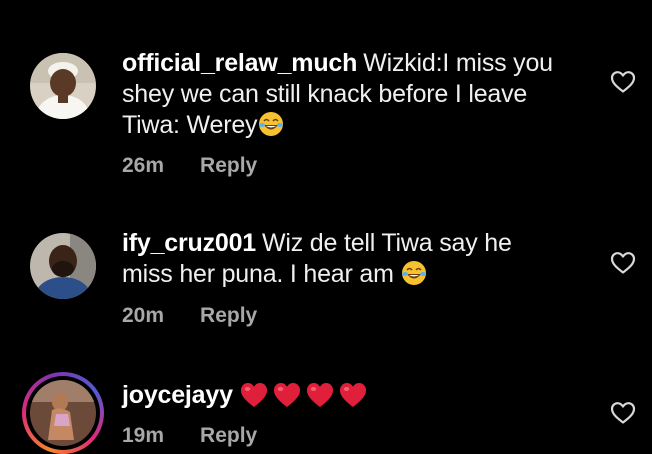  I want to click on comment-text: joycejayy, so click(357, 395).